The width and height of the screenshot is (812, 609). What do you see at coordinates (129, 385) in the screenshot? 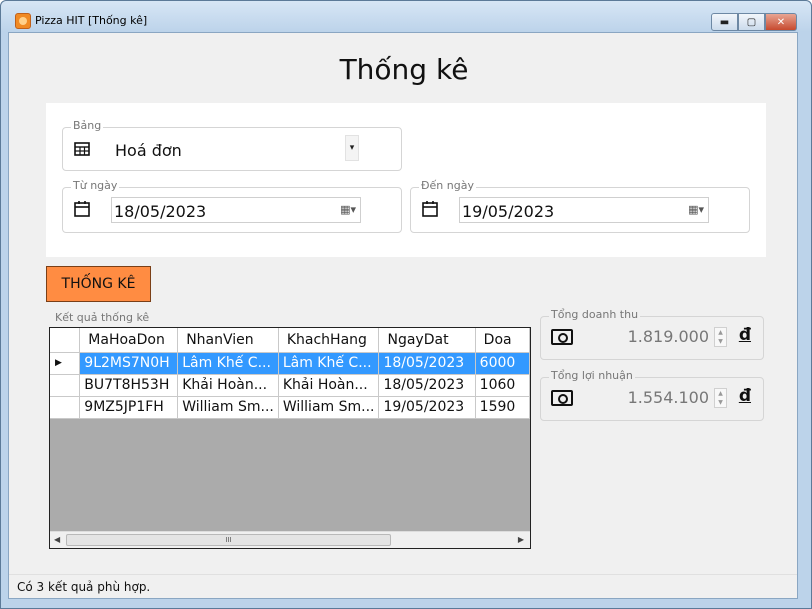
I see `table-cell: BU7T8H53H` at bounding box center [129, 385].